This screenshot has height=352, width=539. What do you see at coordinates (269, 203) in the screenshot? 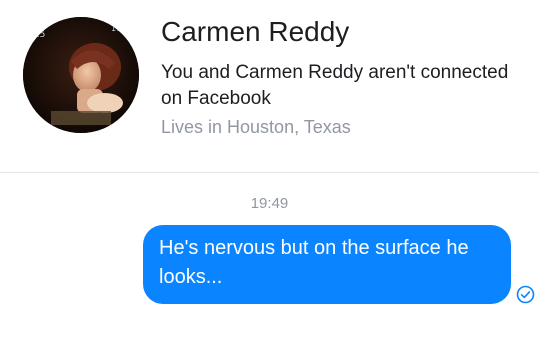
I see `message-timestamp: 19:49` at bounding box center [269, 203].